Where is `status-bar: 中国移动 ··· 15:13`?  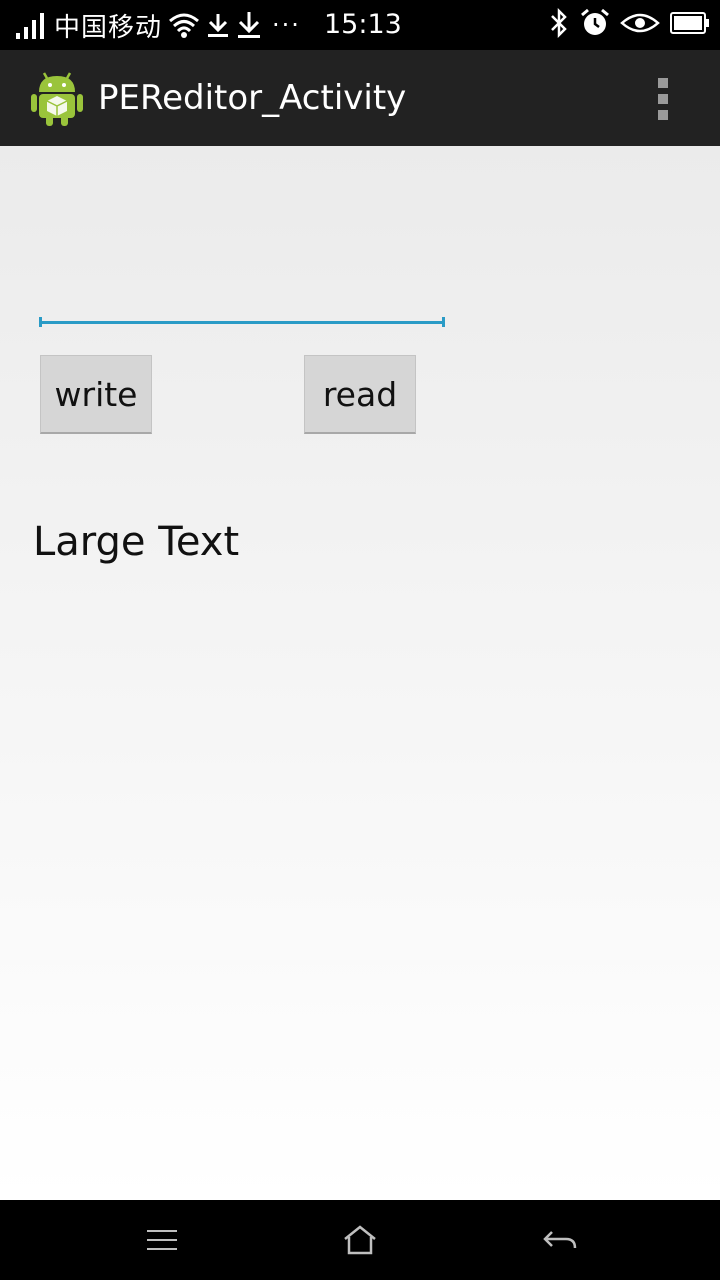 status-bar: 中国移动 ··· 15:13 is located at coordinates (360, 25).